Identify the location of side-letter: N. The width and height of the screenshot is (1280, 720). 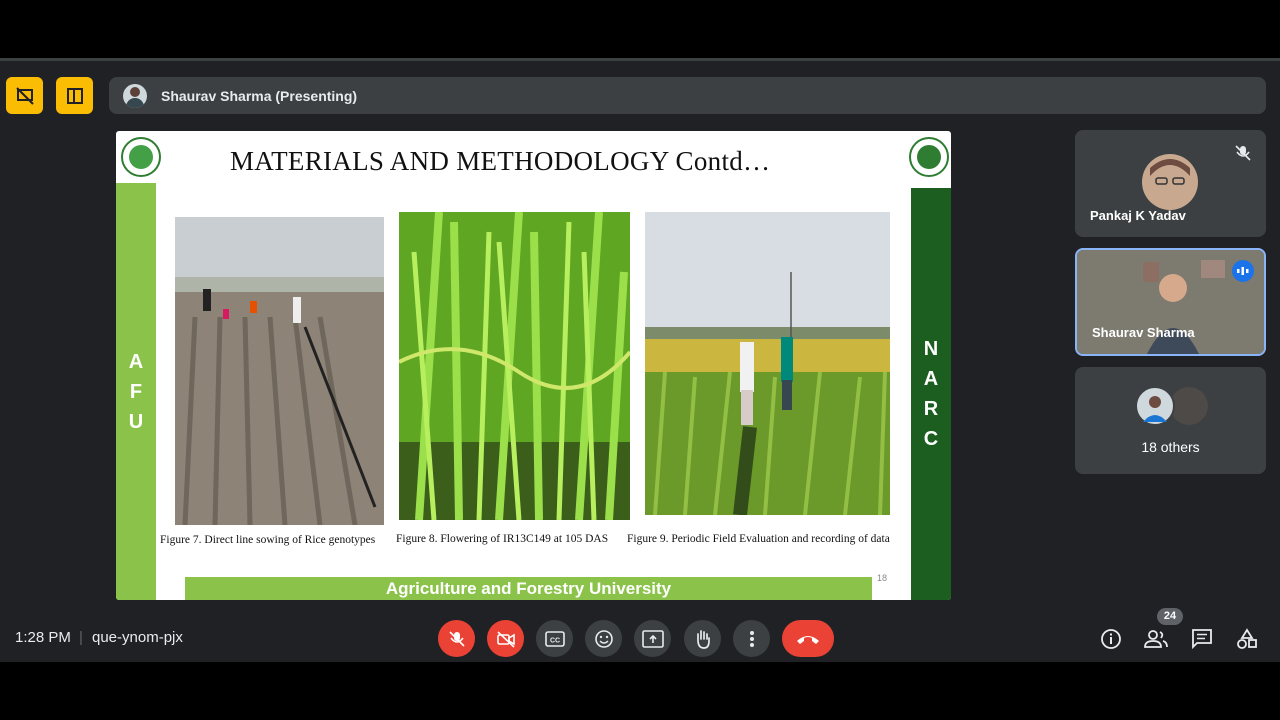
(931, 349).